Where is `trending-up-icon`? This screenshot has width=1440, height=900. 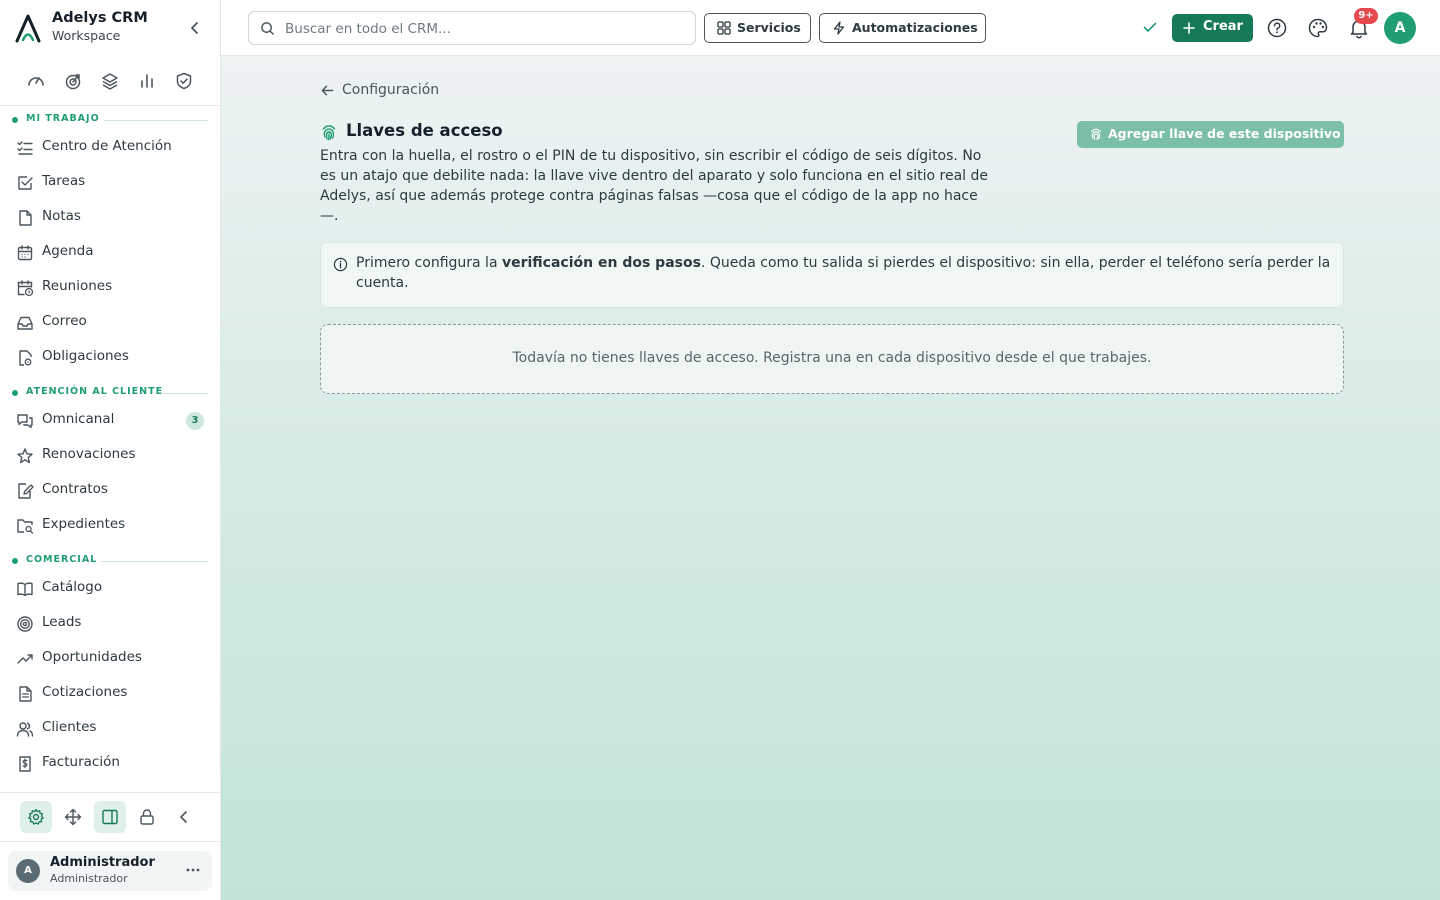 trending-up-icon is located at coordinates (25, 659).